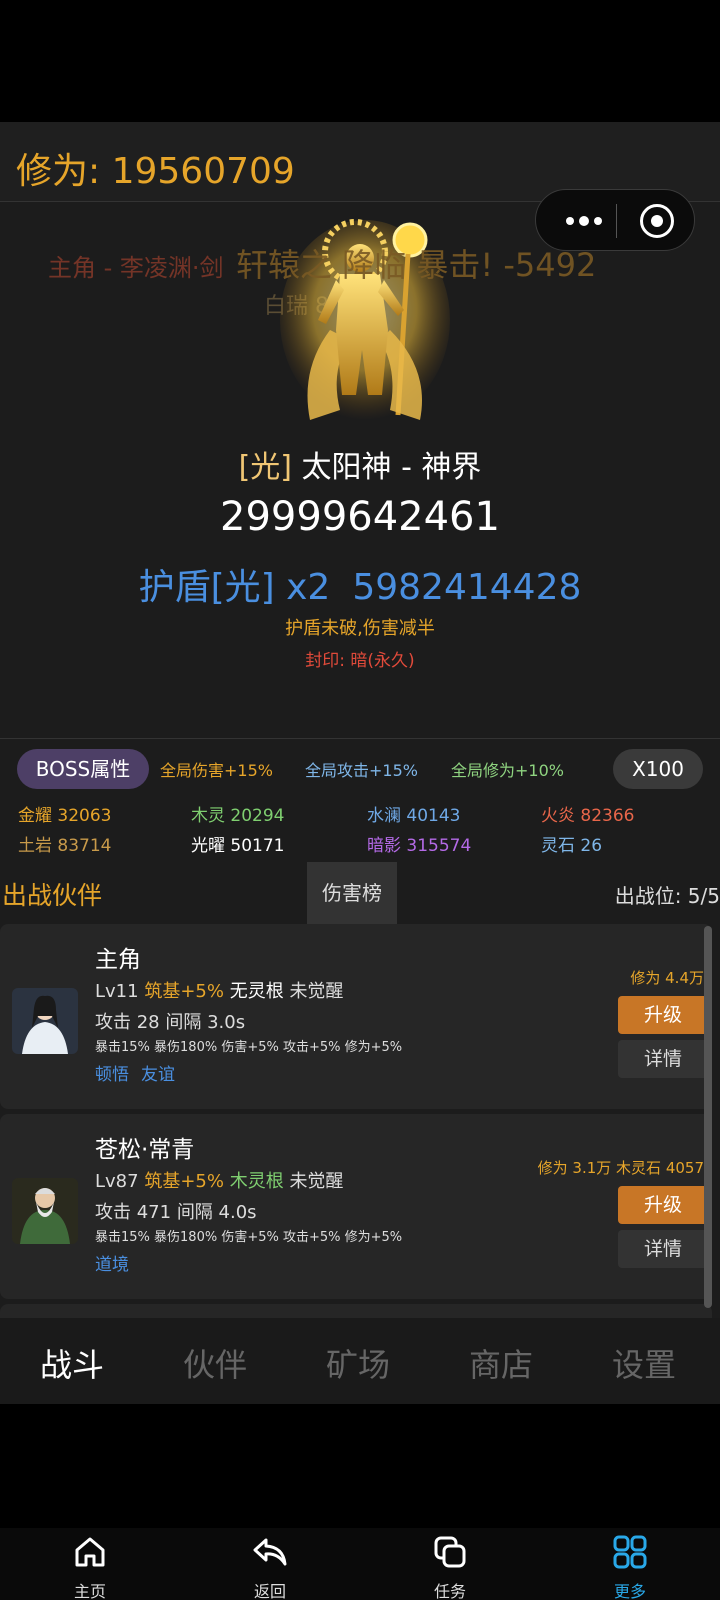 The image size is (720, 1600). I want to click on resource-earth: 土岩 83714, so click(65, 846).